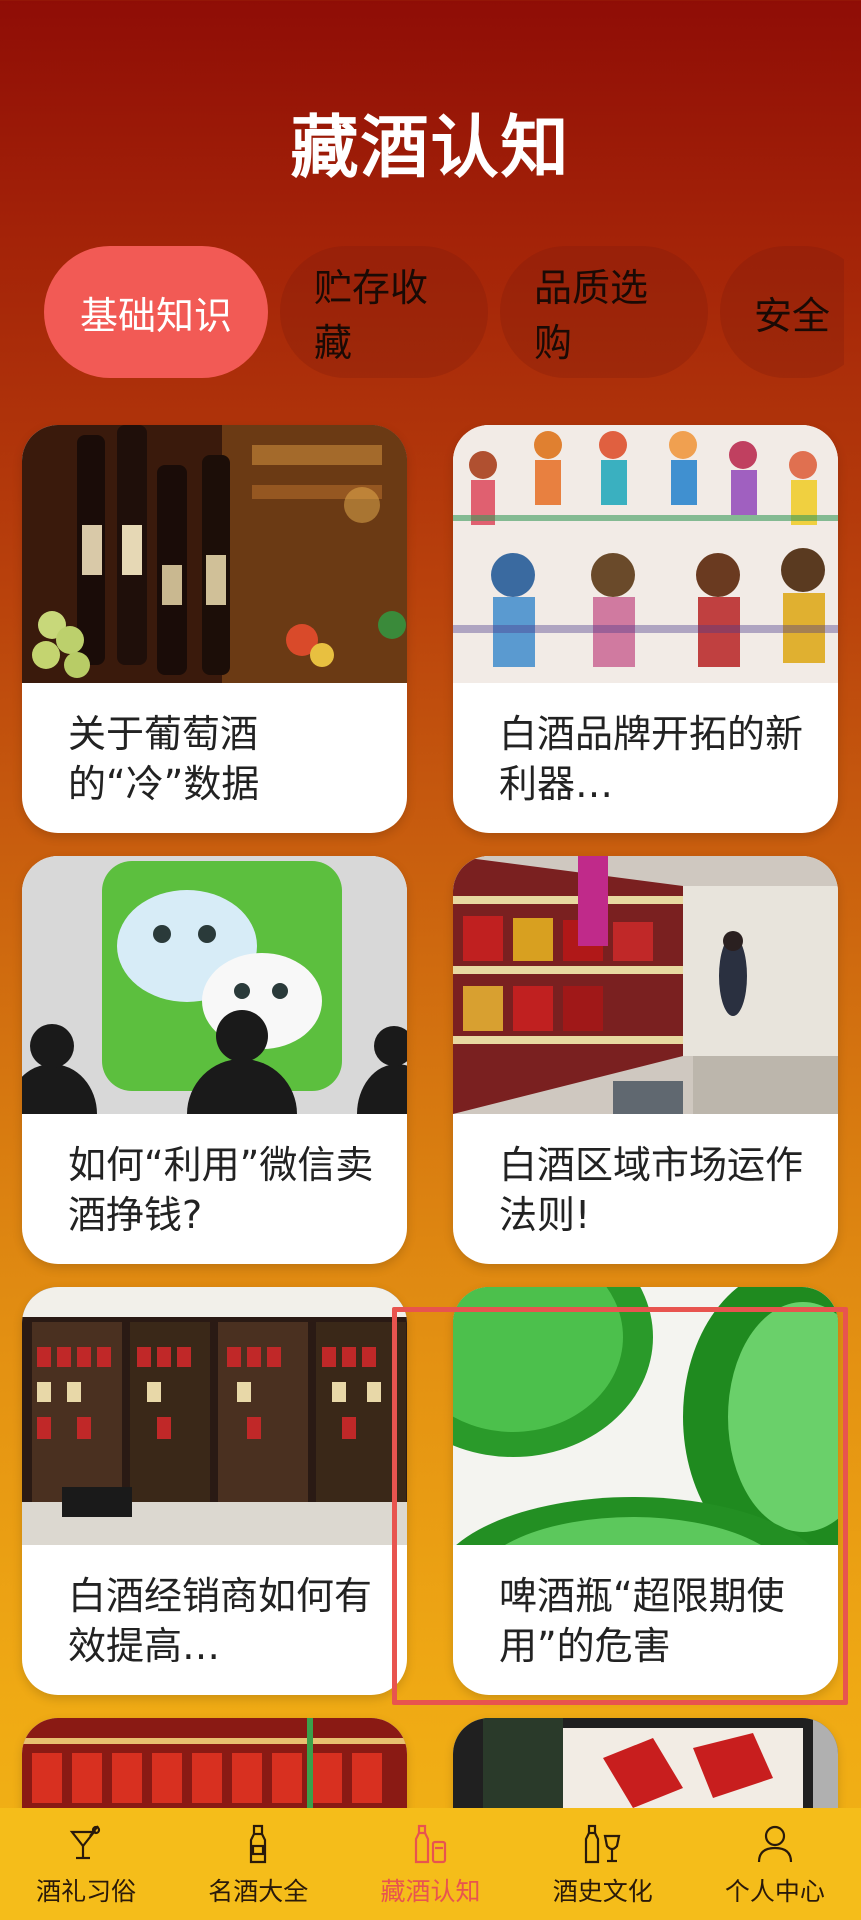  I want to click on person-icon, so click(775, 1844).